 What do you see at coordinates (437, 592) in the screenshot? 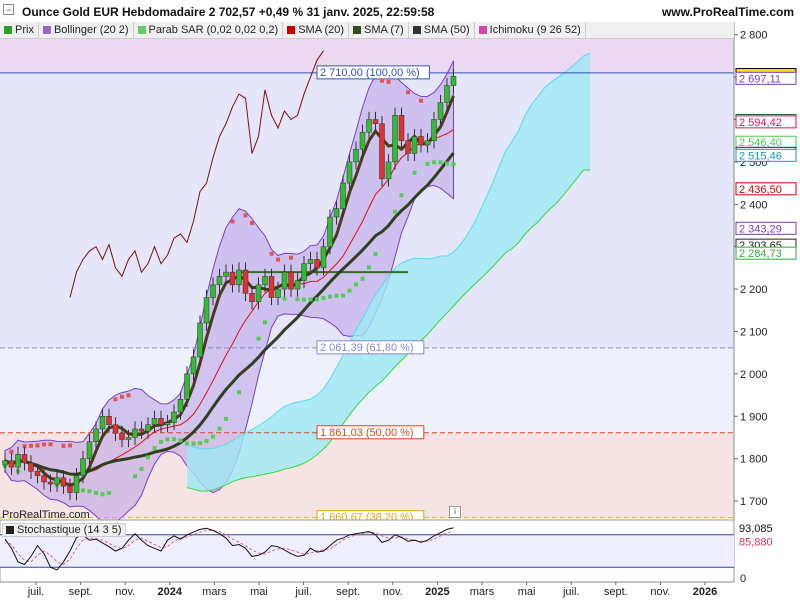
I see `time-tick-label: 2025` at bounding box center [437, 592].